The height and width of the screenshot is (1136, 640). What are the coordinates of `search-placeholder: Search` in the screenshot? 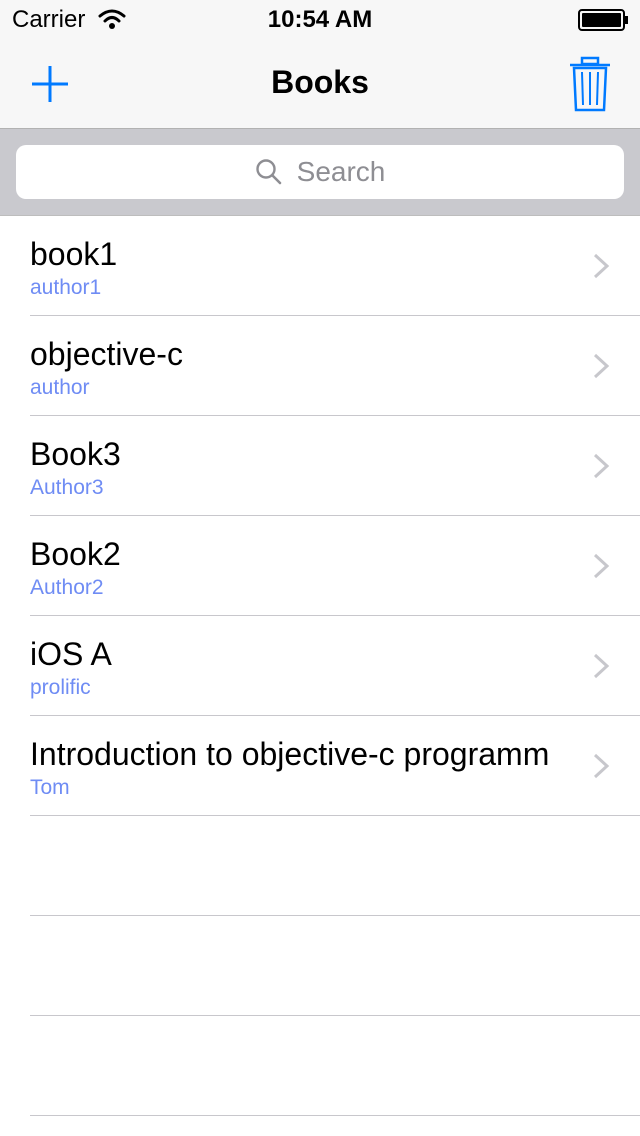 It's located at (341, 171).